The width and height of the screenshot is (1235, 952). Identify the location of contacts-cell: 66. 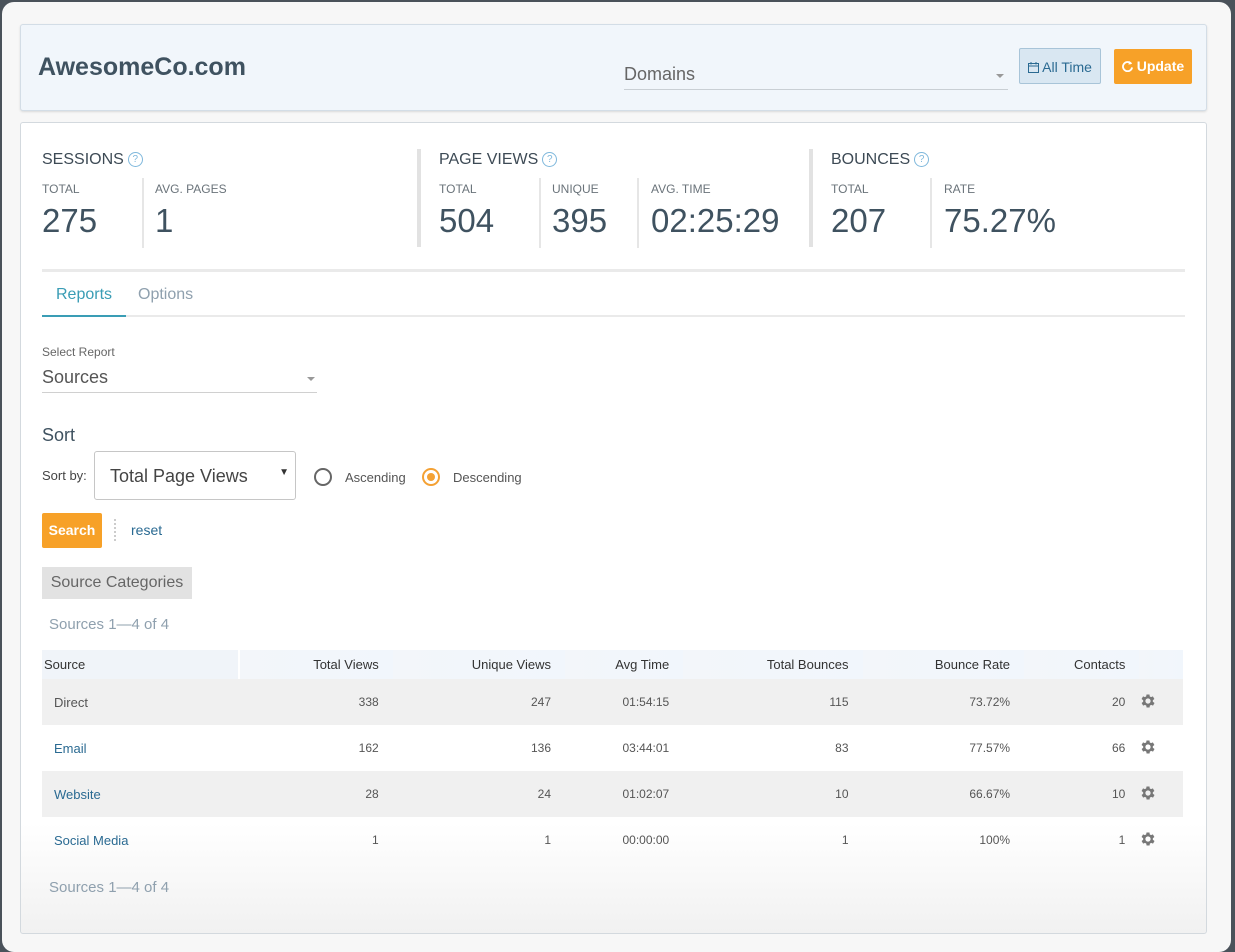
(1118, 748).